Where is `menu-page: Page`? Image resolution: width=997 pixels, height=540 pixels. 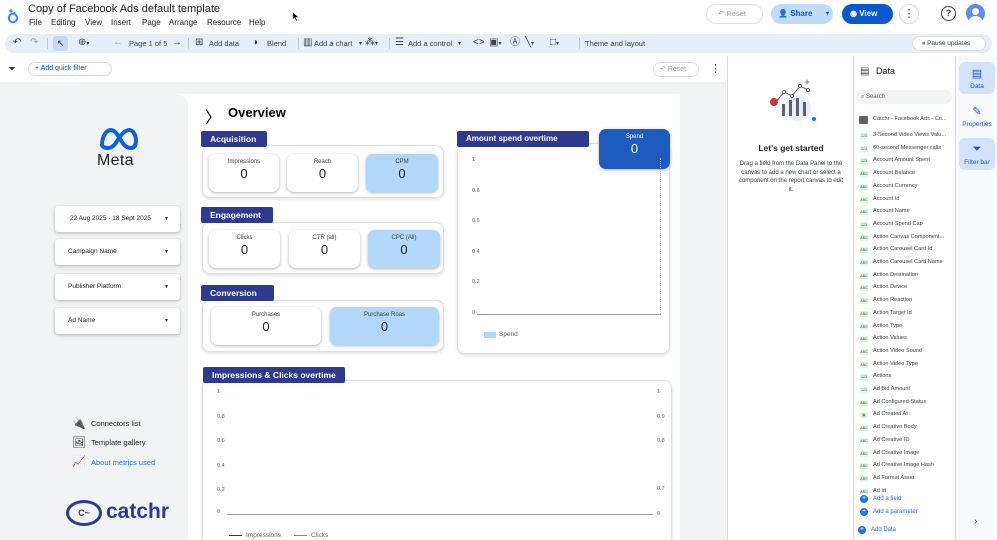 menu-page: Page is located at coordinates (151, 22).